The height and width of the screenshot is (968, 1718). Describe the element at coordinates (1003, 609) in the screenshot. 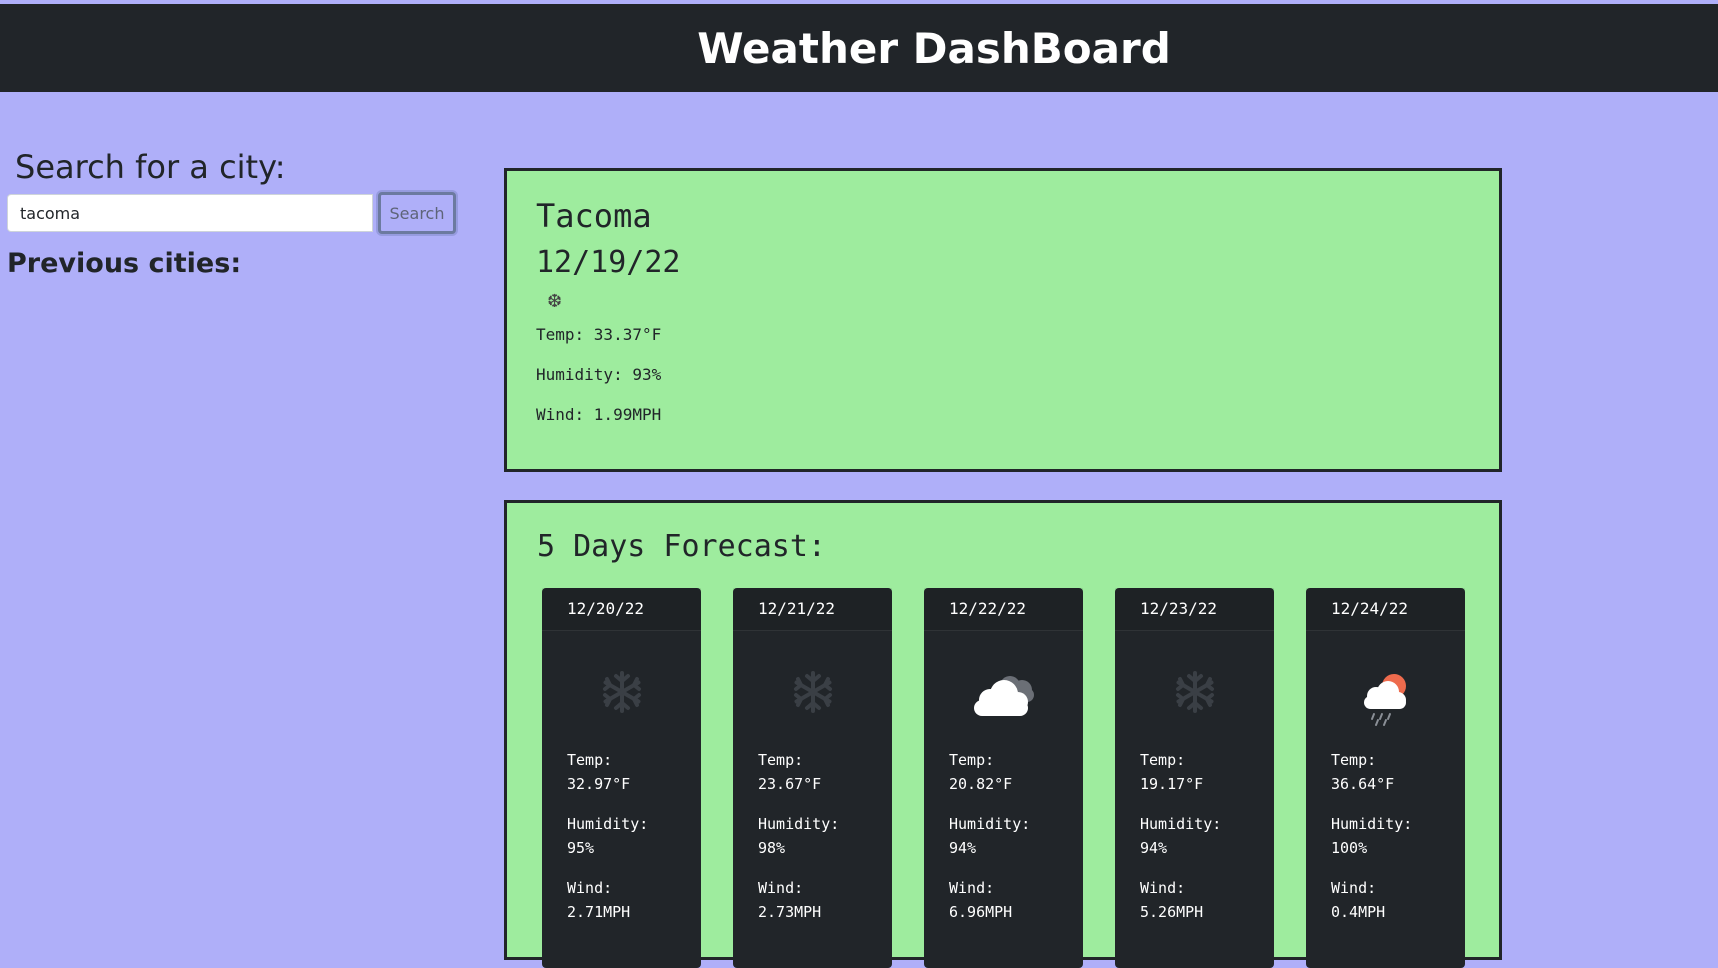

I see `forecast-date: 12/22/22` at that location.